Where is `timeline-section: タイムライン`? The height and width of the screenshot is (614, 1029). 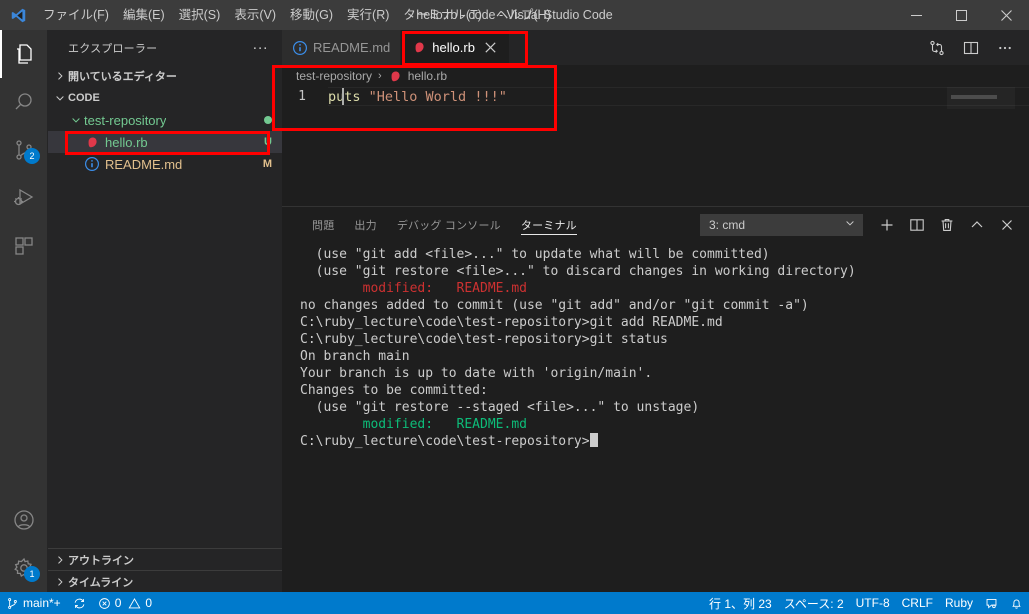 timeline-section: タイムライン is located at coordinates (165, 581).